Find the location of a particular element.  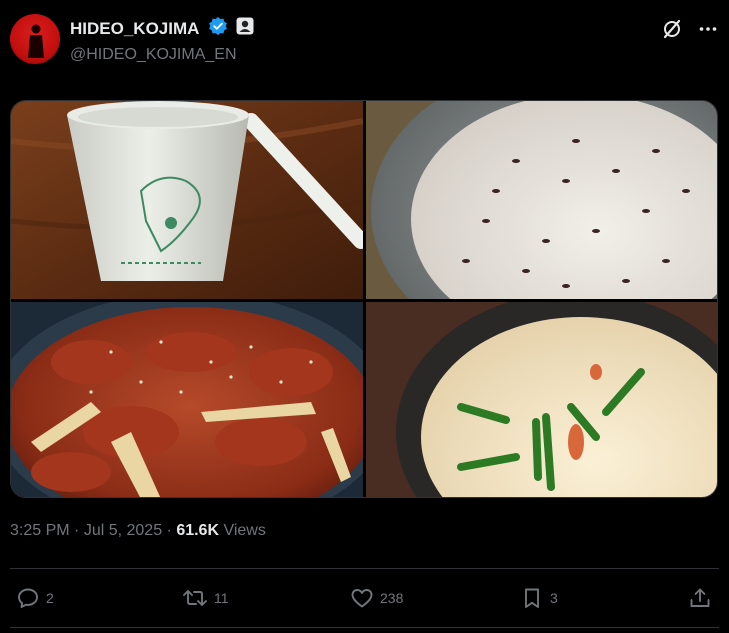

post-time: 3:25 PM is located at coordinates (40, 530).